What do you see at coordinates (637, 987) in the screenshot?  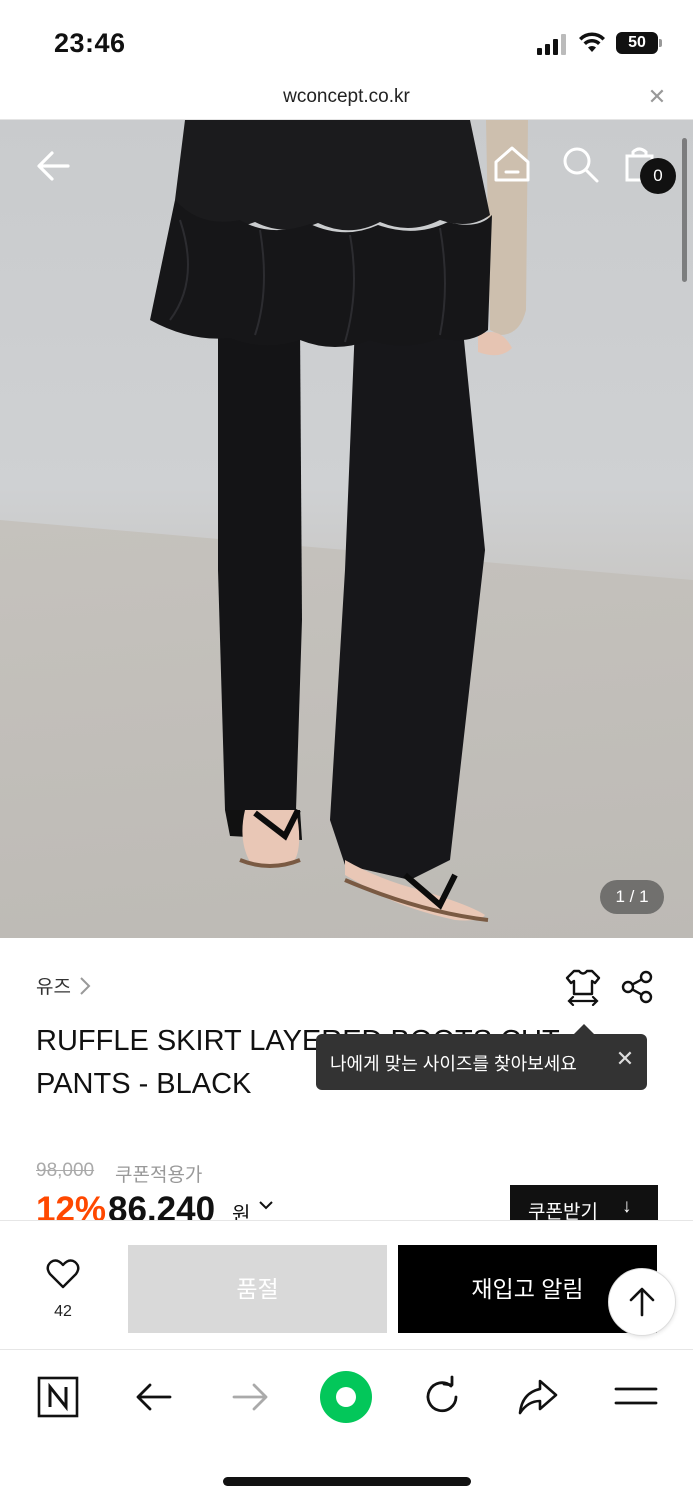 I see `share-icon` at bounding box center [637, 987].